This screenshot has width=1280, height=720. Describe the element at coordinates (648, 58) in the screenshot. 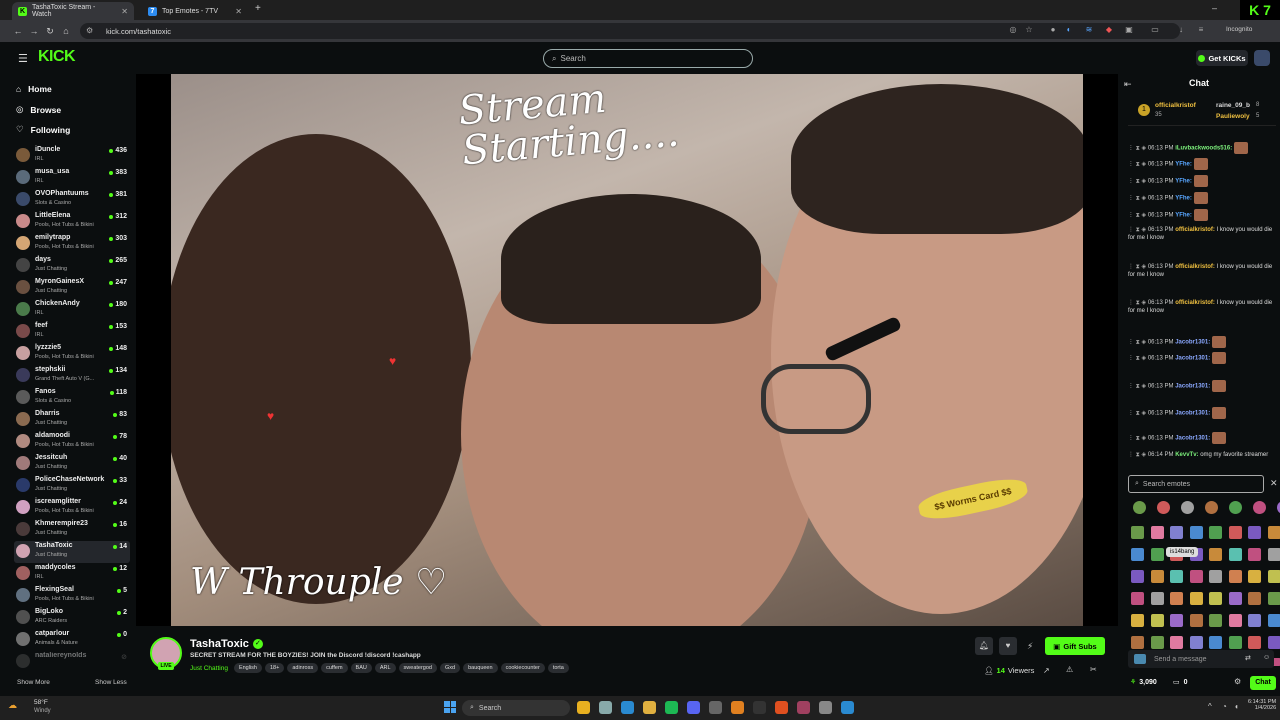

I see `search-input: ⌕ Search` at that location.